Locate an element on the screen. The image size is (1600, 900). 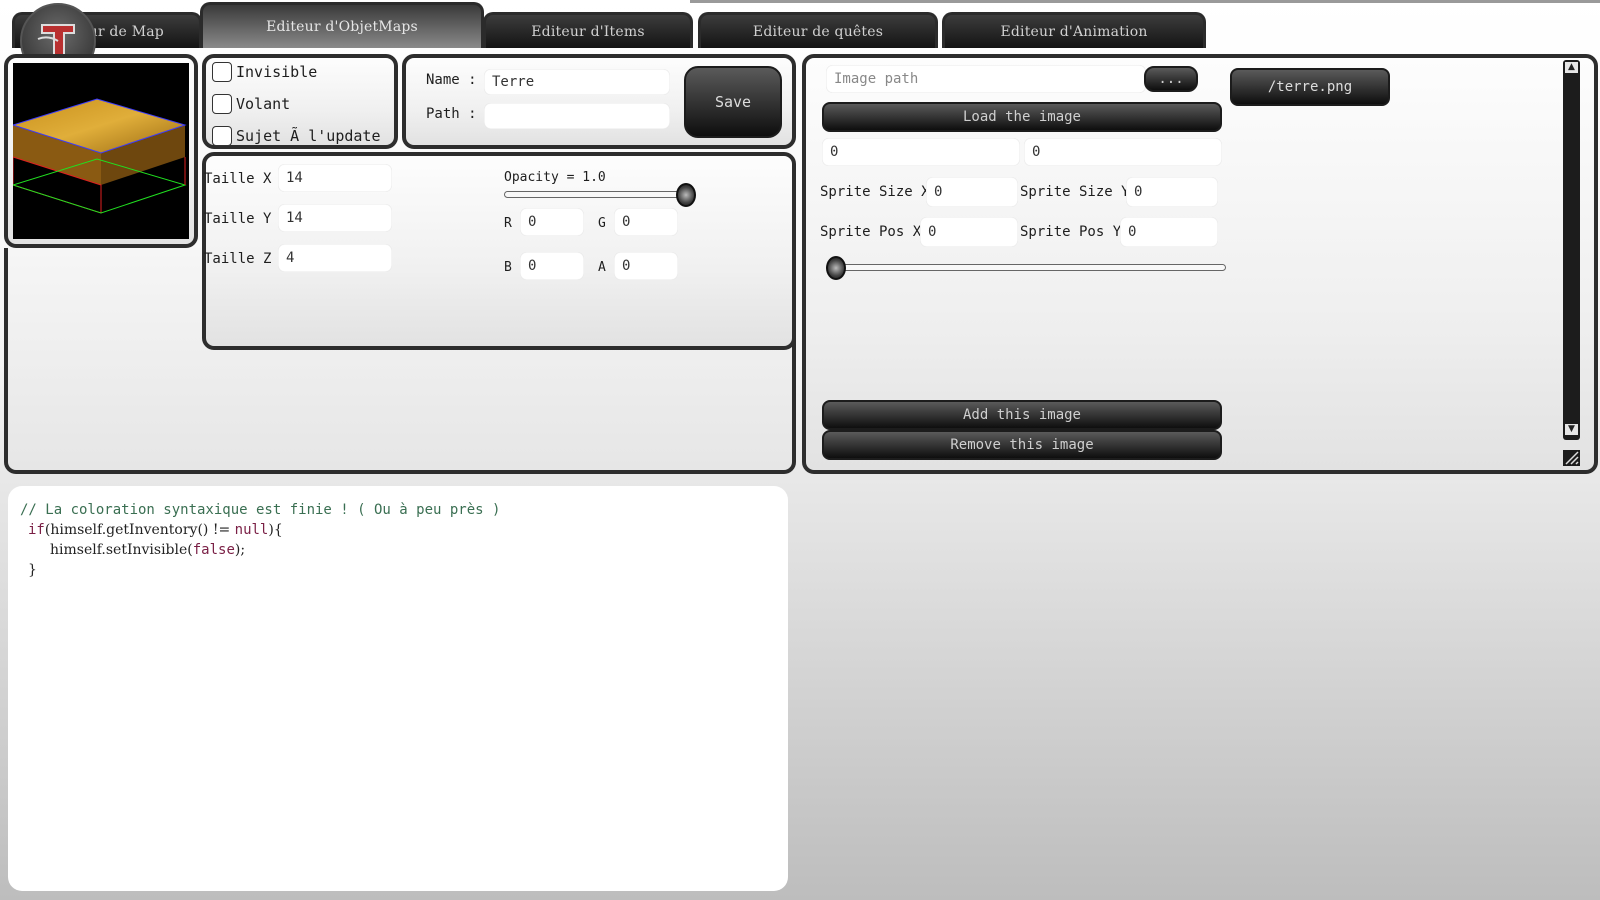
tab-label: Editeur de quêtes is located at coordinates (818, 32).